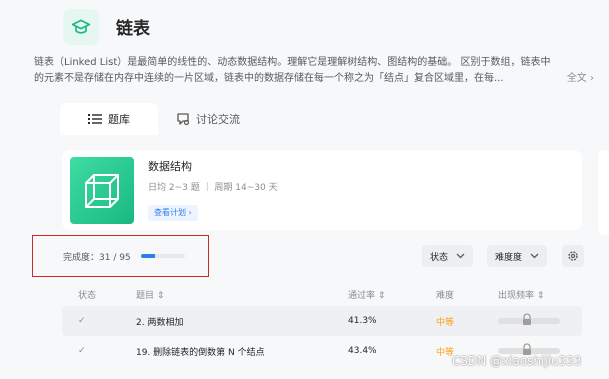  What do you see at coordinates (99, 294) in the screenshot?
I see `header-status: 状态` at bounding box center [99, 294].